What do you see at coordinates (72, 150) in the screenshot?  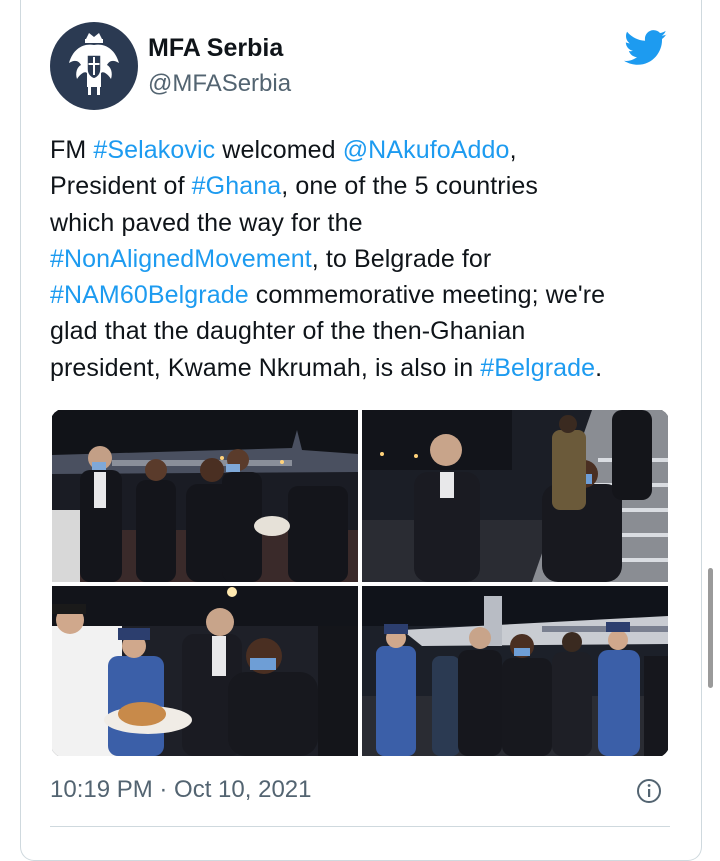 I see `tweet-text-segment: FM` at bounding box center [72, 150].